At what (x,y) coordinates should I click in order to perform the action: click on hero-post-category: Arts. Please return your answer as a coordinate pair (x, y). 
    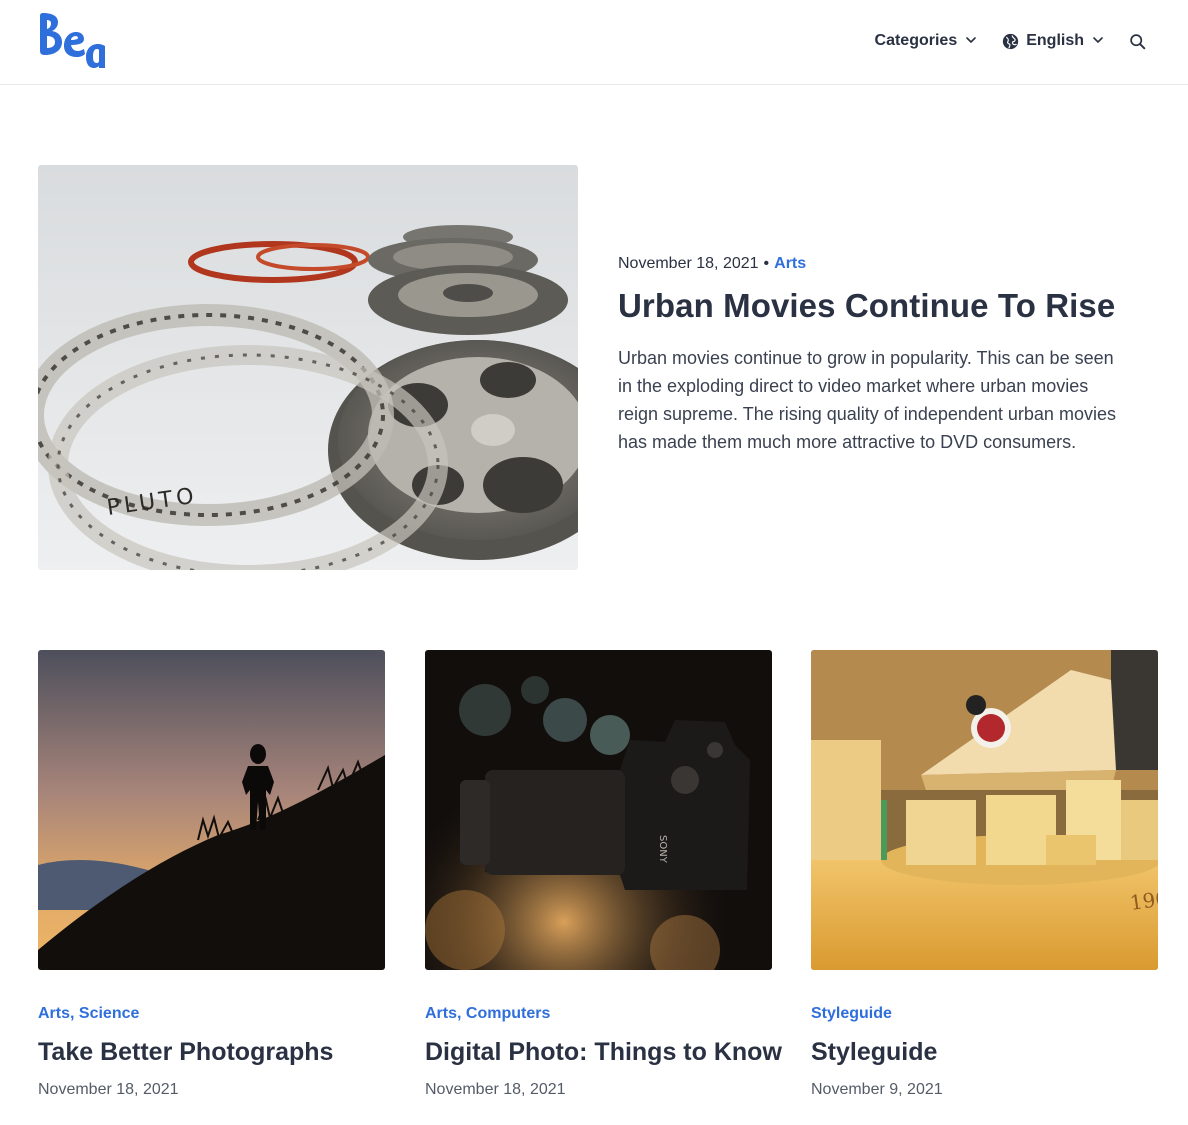
    Looking at the image, I should click on (790, 263).